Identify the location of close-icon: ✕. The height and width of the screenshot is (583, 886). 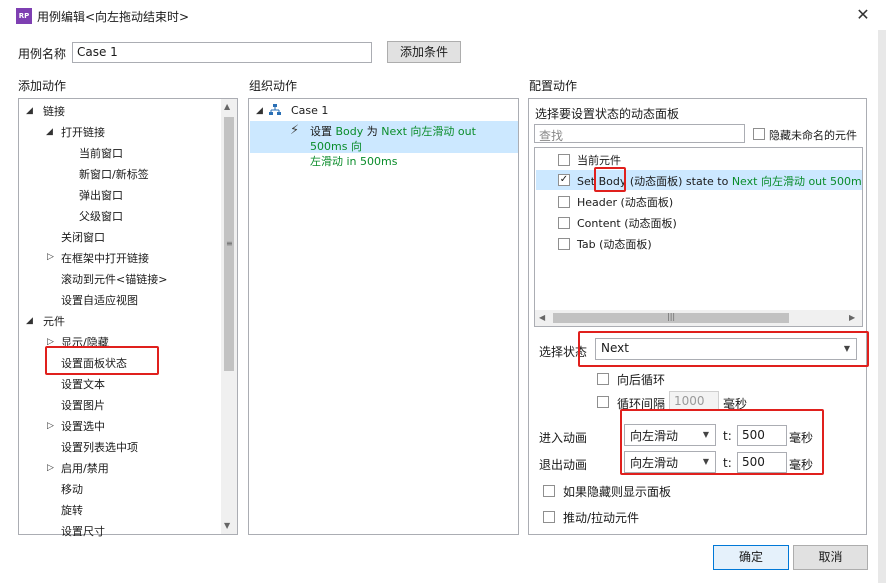
(863, 15).